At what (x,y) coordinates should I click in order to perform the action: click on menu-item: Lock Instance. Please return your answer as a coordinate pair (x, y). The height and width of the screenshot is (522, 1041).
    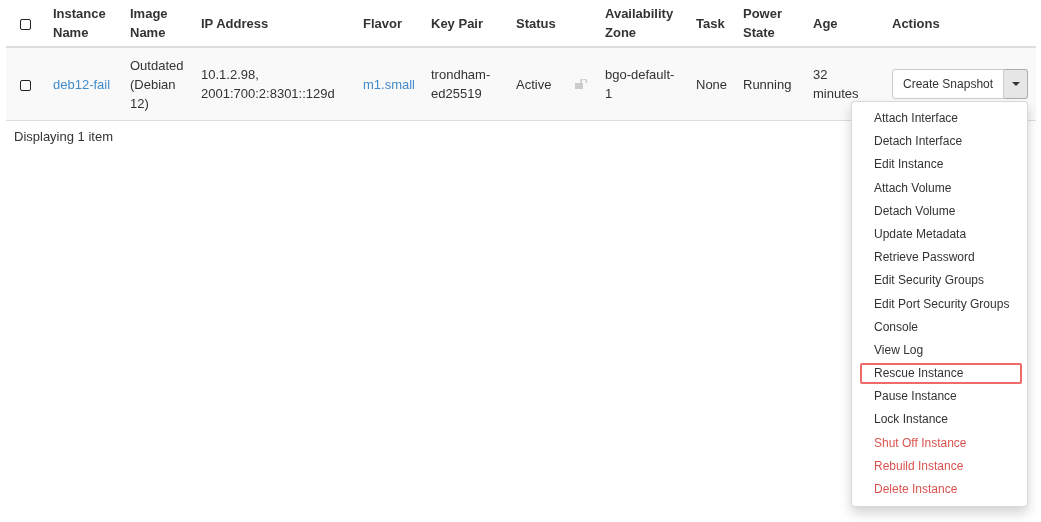
    Looking at the image, I should click on (911, 420).